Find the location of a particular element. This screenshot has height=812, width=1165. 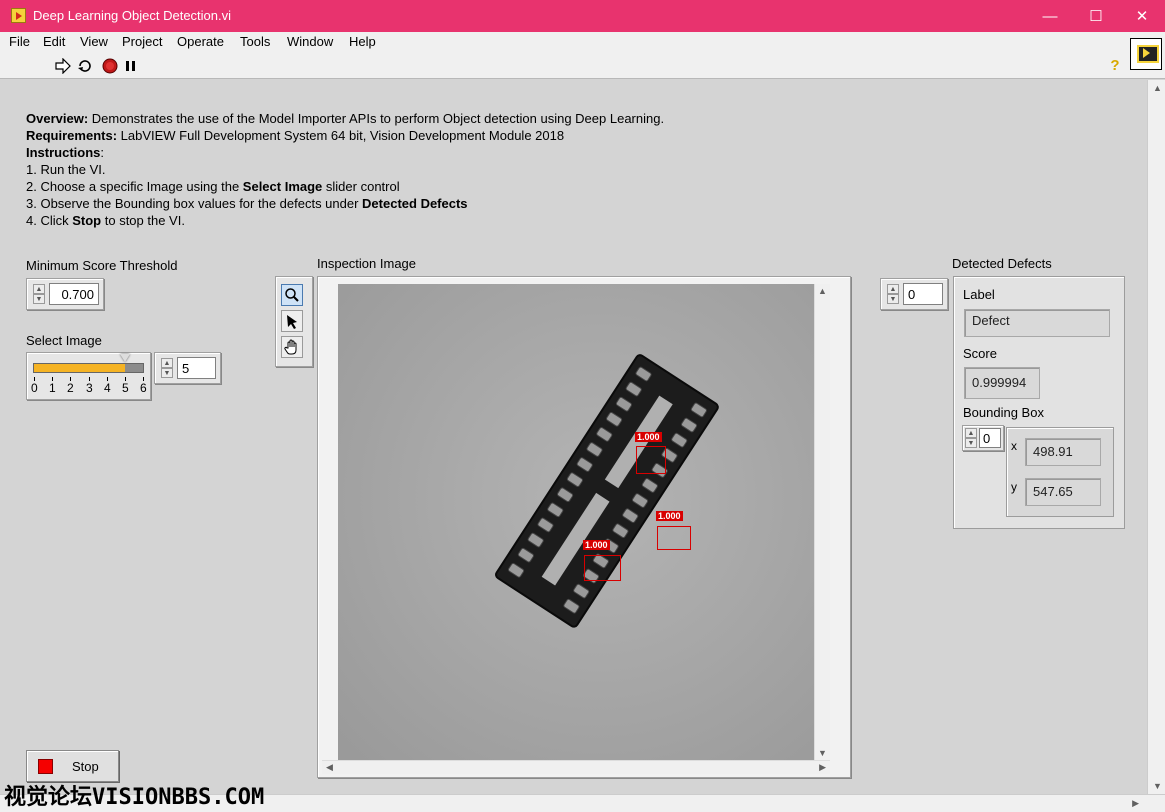

maximize-button: ☐ is located at coordinates (1096, 16).